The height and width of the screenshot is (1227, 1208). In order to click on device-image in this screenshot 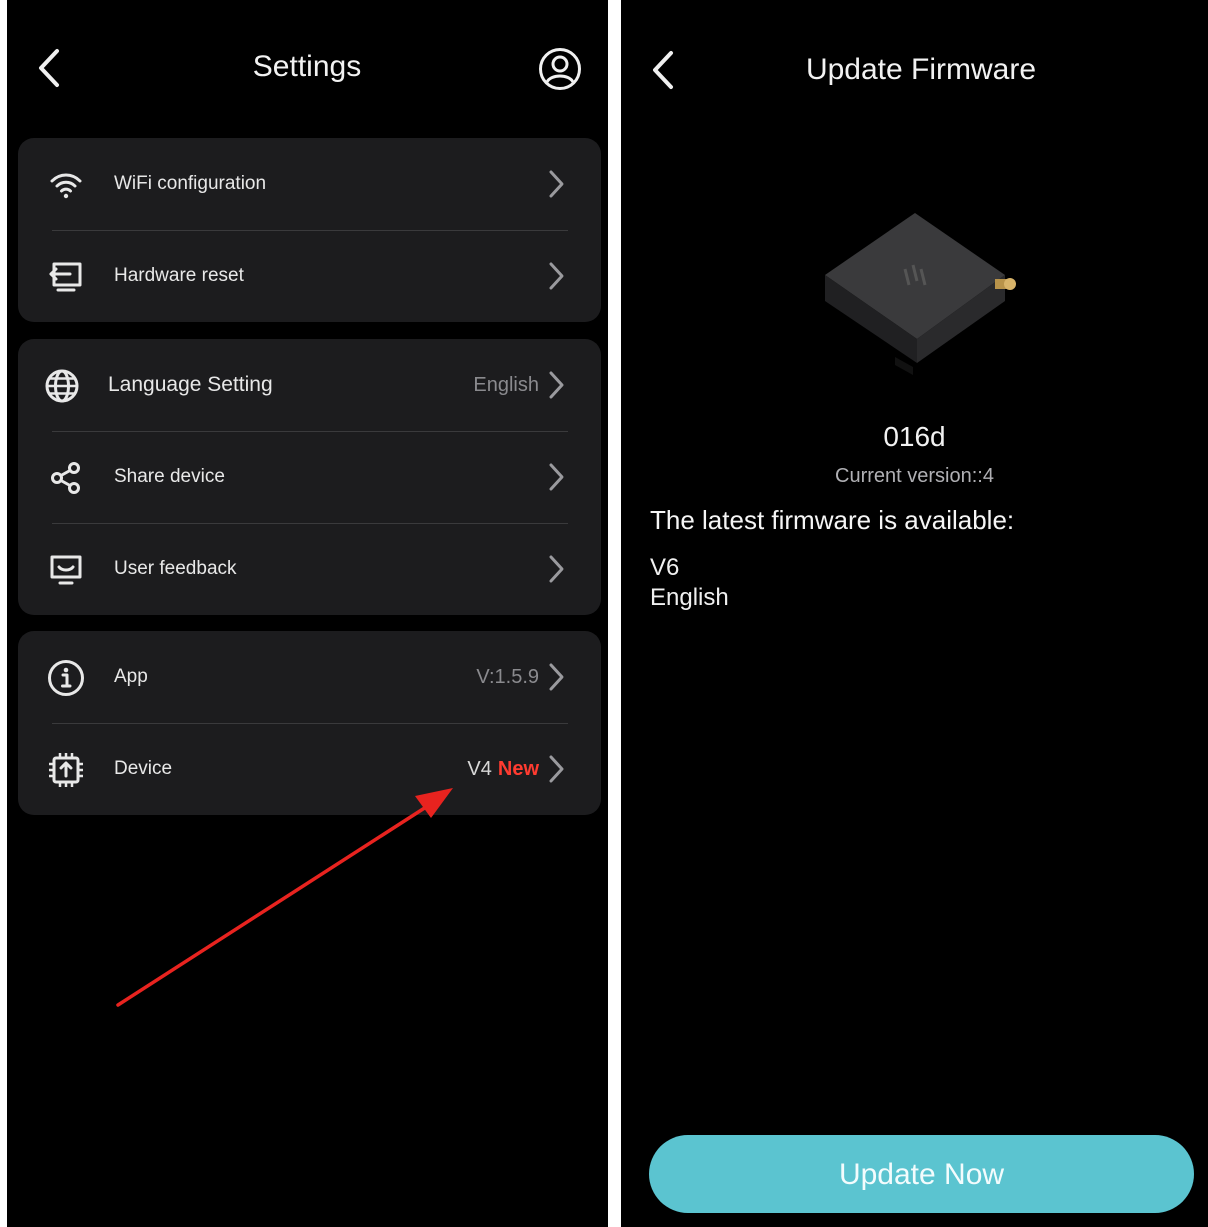, I will do `click(920, 294)`.